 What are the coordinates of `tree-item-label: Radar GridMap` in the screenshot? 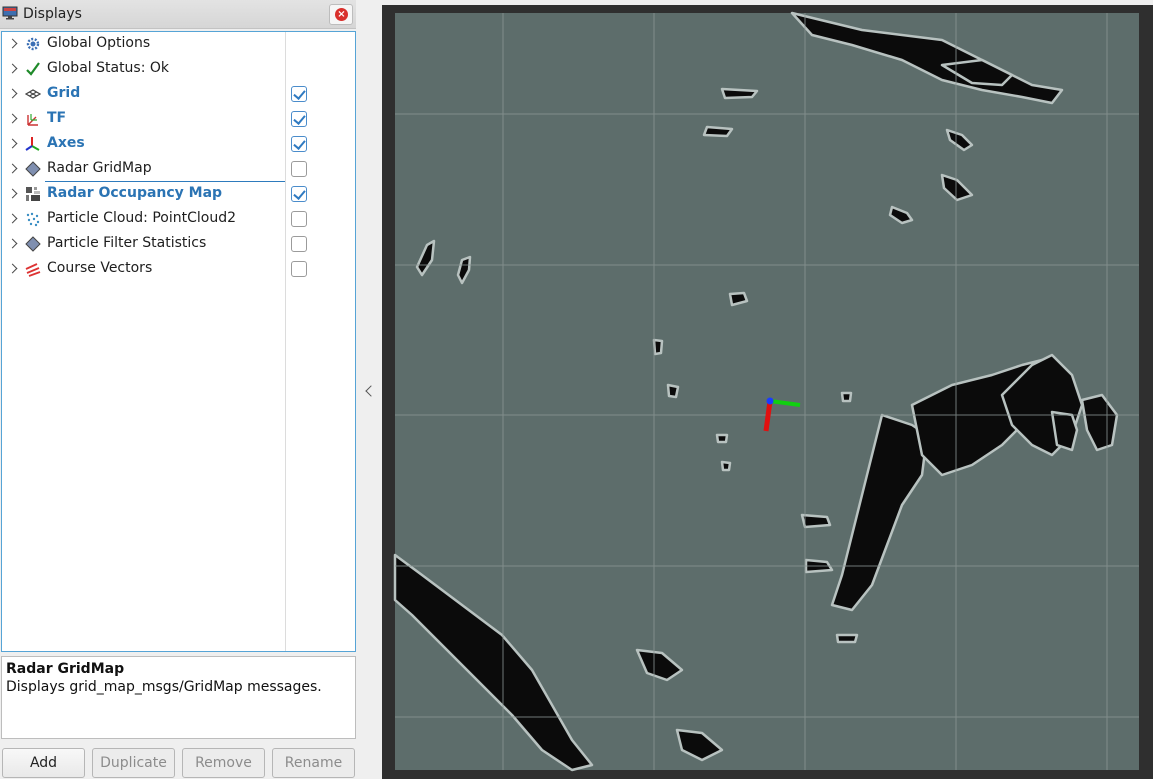 It's located at (99, 168).